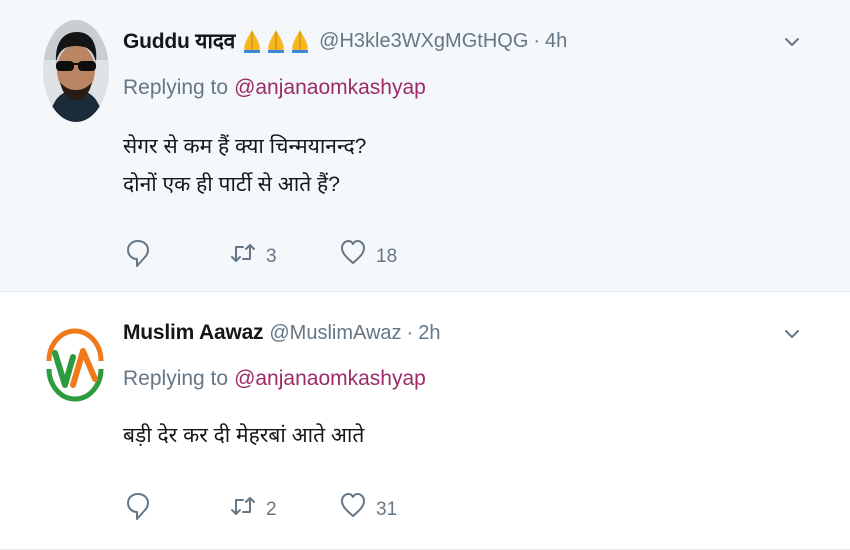  What do you see at coordinates (387, 509) in the screenshot?
I see `like-count: 31` at bounding box center [387, 509].